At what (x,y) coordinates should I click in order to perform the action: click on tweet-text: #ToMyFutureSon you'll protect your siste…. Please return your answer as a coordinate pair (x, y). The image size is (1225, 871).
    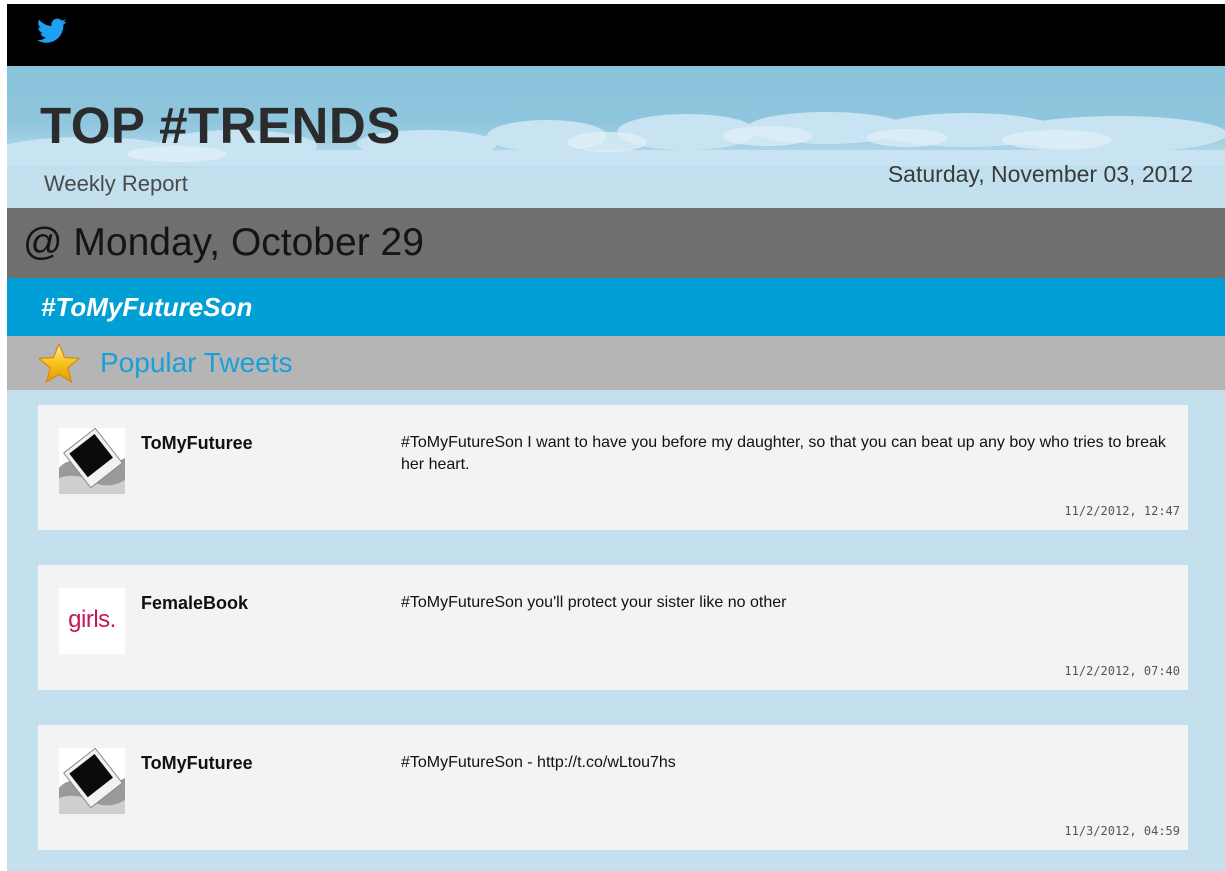
    Looking at the image, I should click on (594, 602).